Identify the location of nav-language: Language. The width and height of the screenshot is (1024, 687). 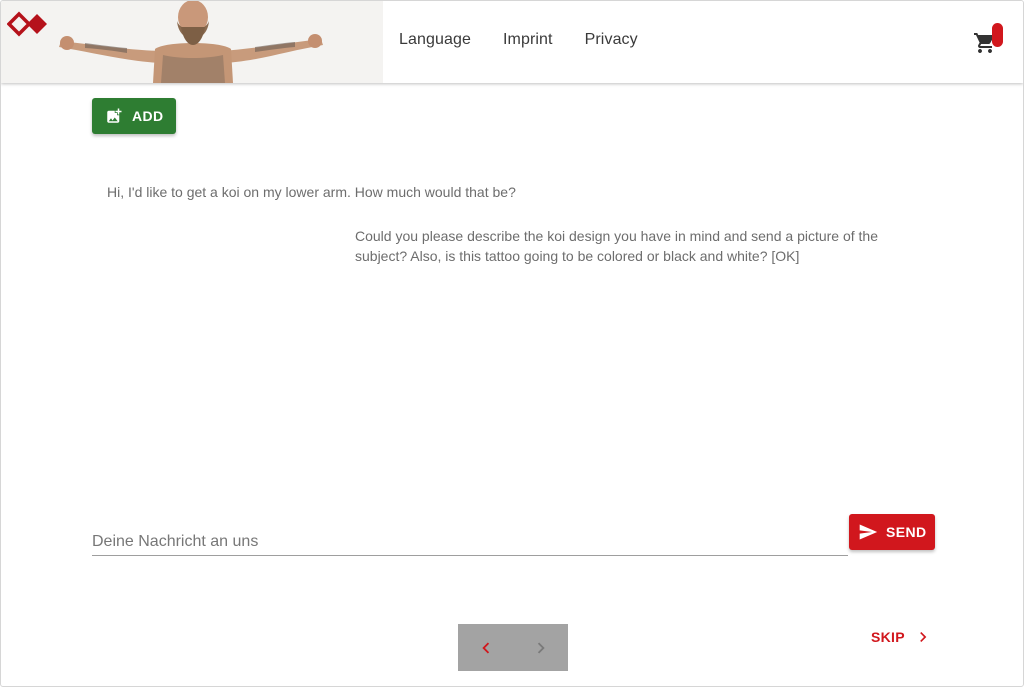
(435, 40).